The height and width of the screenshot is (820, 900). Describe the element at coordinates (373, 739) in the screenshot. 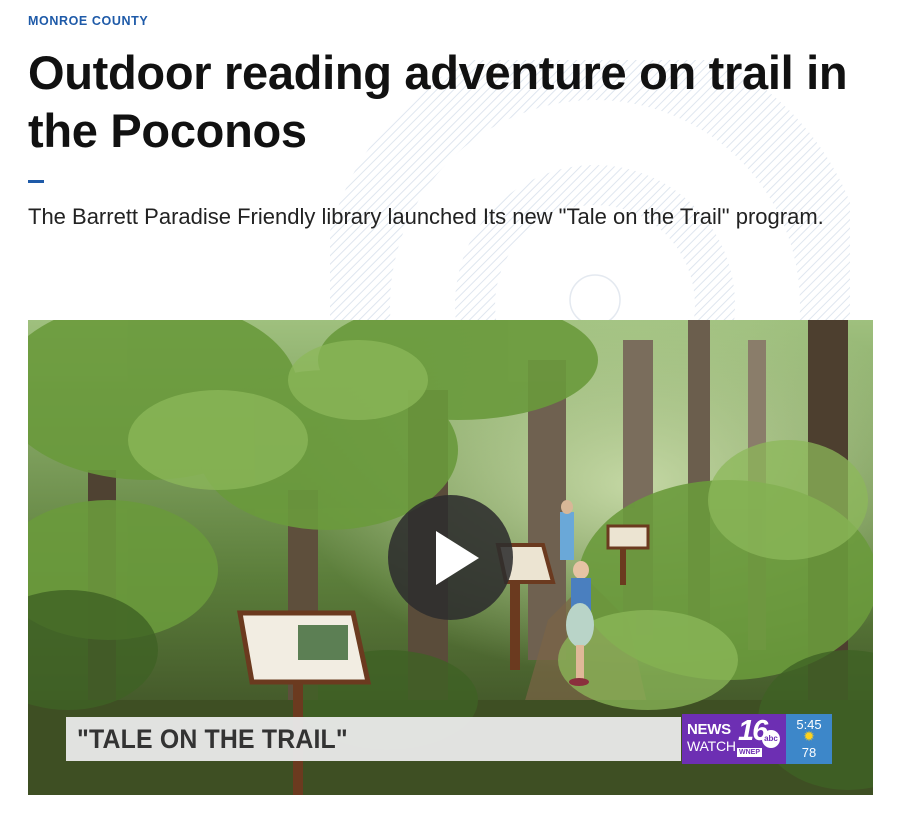

I see `lower-third-banner: "TALE ON THE TRAIL"` at that location.